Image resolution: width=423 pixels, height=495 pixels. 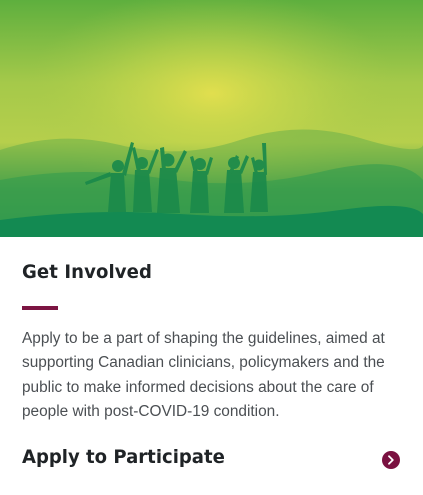 I want to click on apply-to-participate-button, so click(x=391, y=460).